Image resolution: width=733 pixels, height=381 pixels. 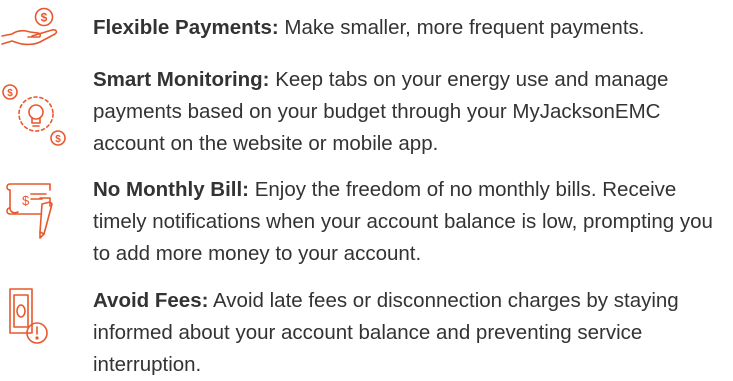 I want to click on money-alert-icon, so click(x=35, y=320).